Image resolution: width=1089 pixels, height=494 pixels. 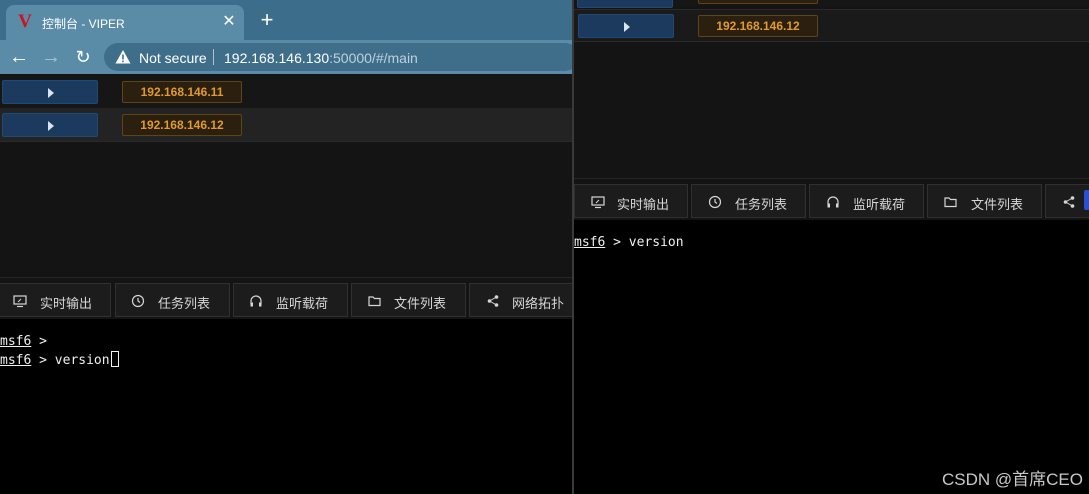 I want to click on viper-favicon-icon: V, so click(x=25, y=21).